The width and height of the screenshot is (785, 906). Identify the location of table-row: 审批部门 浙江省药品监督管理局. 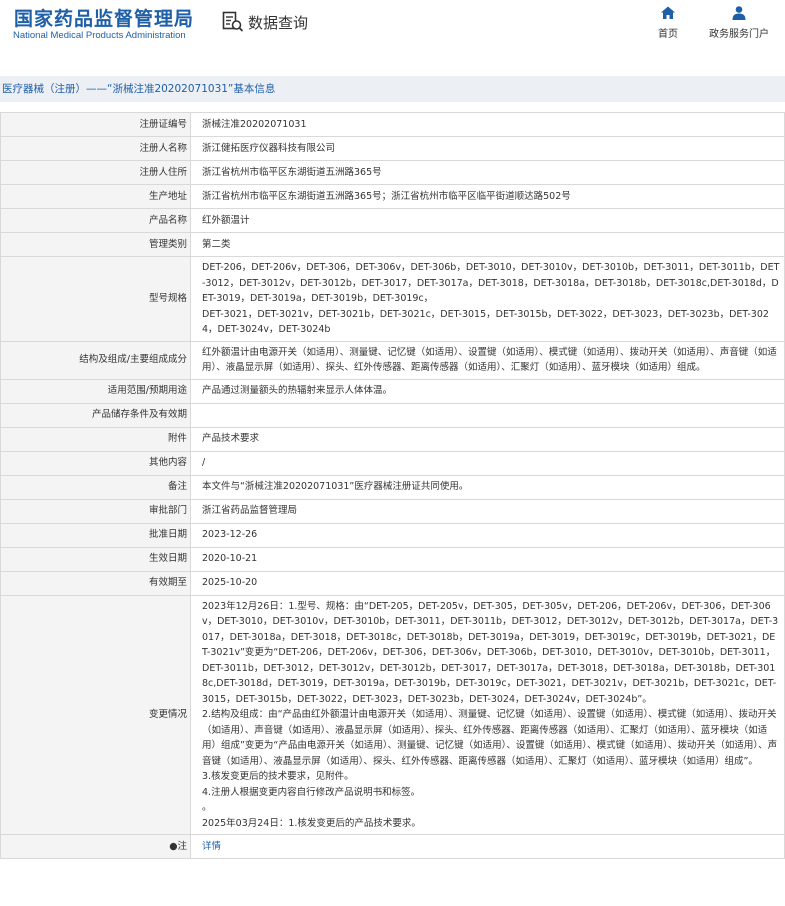
(392, 511).